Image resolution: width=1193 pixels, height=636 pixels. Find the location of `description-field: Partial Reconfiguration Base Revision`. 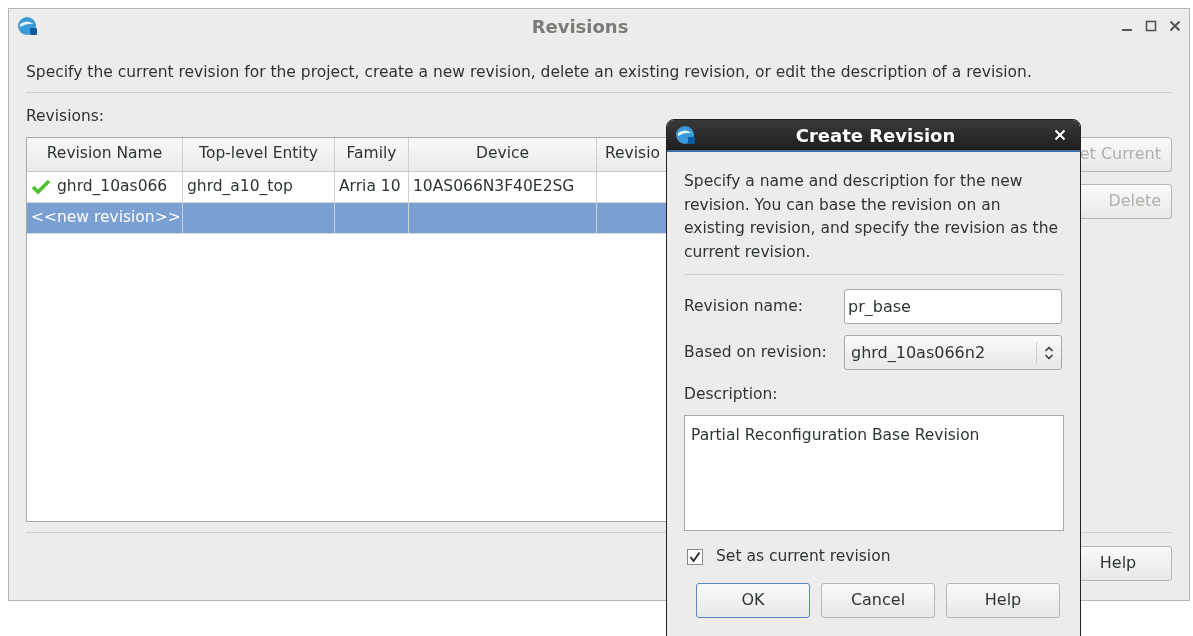

description-field: Partial Reconfiguration Base Revision is located at coordinates (874, 473).